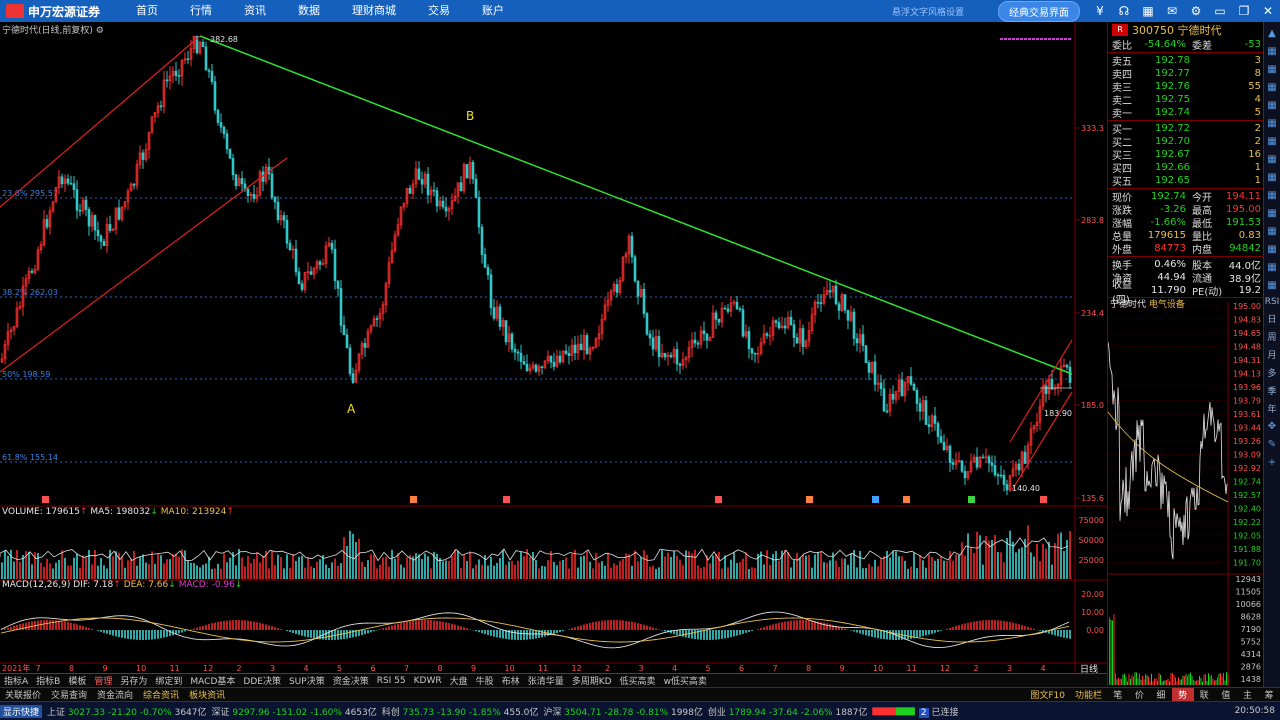 The width and height of the screenshot is (1280, 720). I want to click on indicator-tab-8: SUP决策, so click(307, 680).